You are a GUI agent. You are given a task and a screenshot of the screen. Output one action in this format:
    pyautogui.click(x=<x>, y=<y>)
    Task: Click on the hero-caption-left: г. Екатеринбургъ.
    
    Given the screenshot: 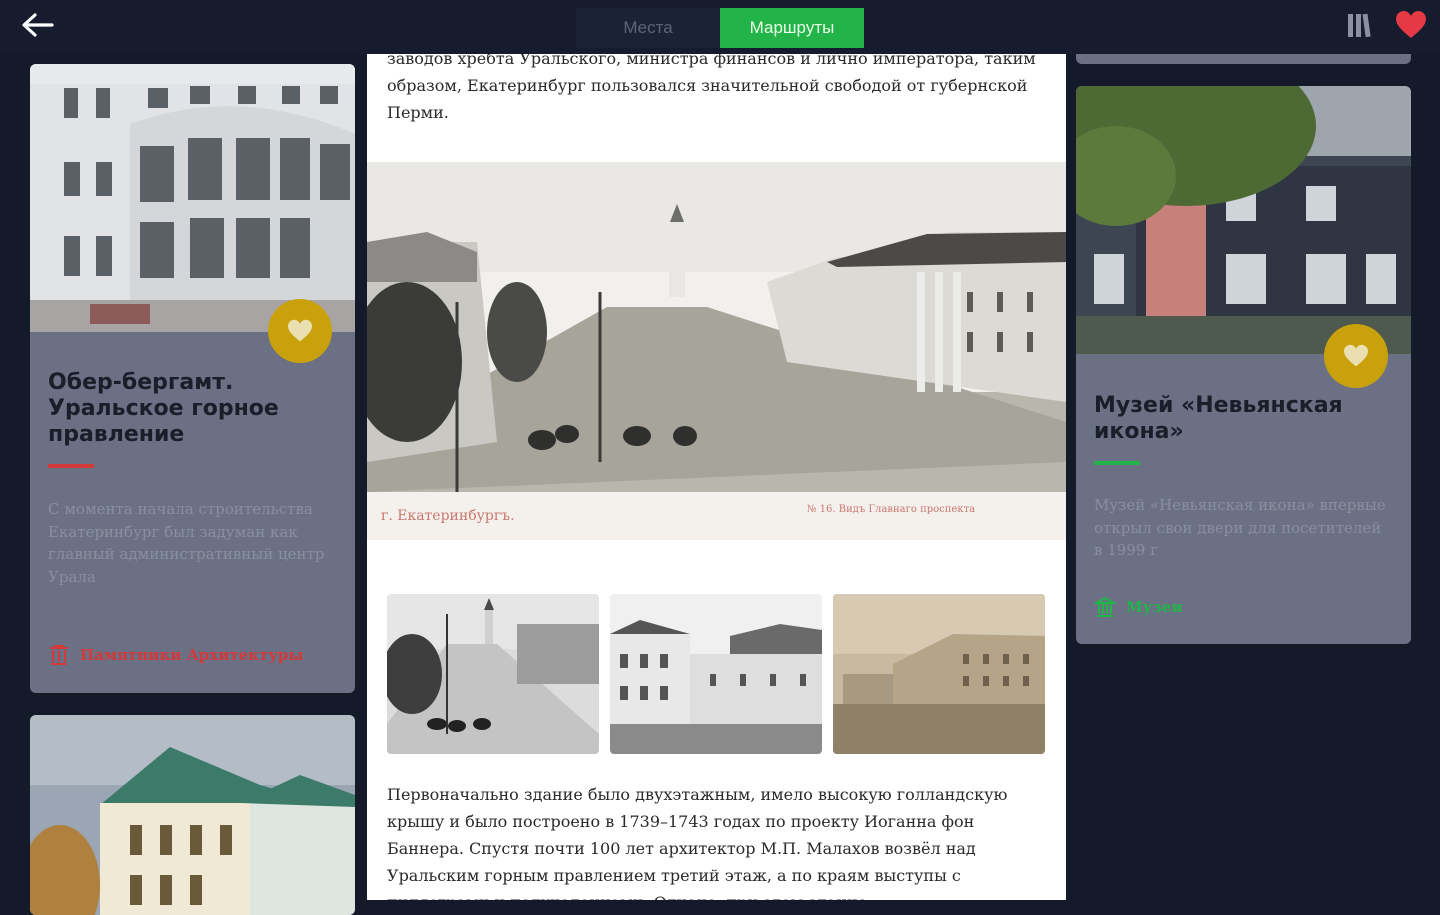 What is the action you would take?
    pyautogui.click(x=448, y=516)
    